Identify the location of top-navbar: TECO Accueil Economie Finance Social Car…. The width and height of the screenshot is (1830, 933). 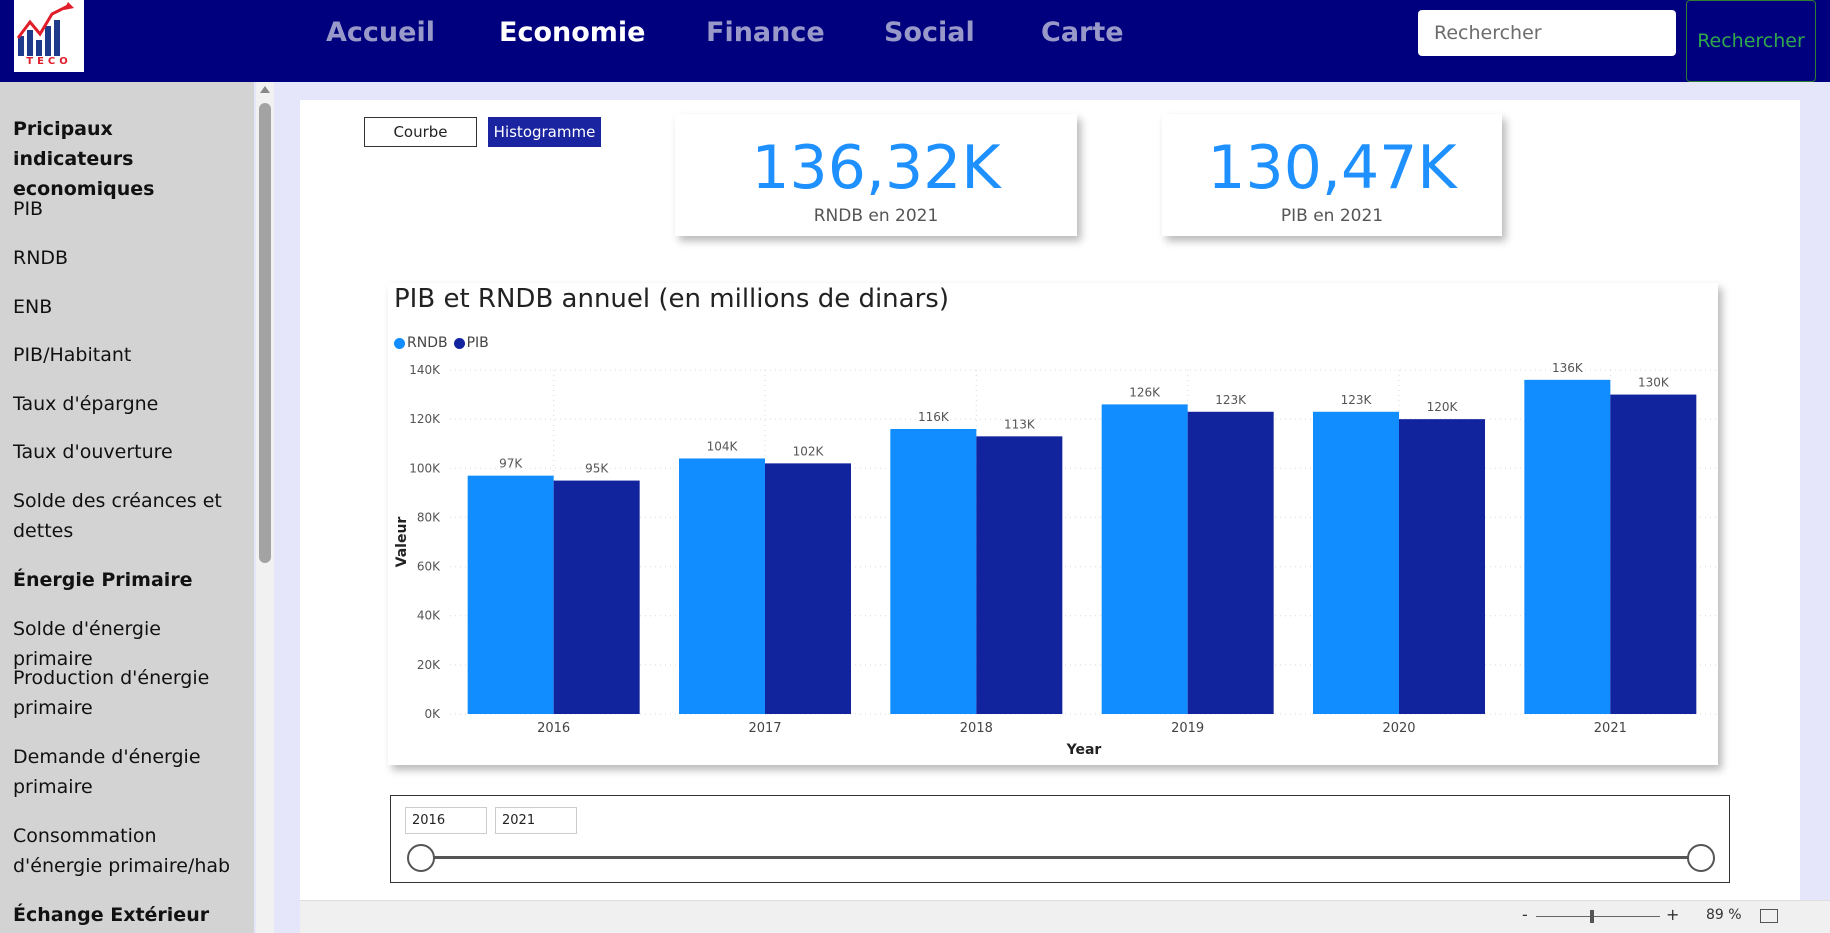
(915, 41).